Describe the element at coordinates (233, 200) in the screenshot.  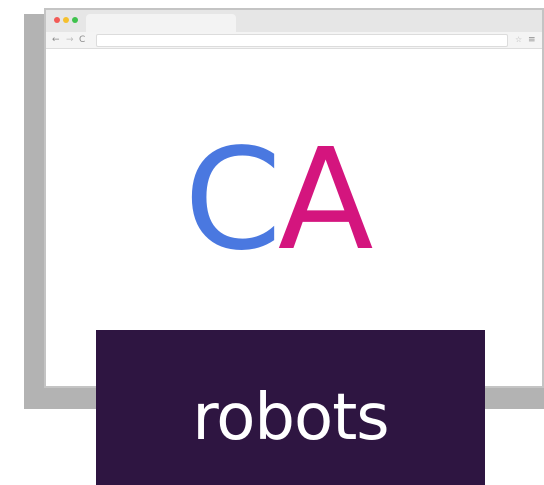
I see `logo-letter-c: C` at that location.